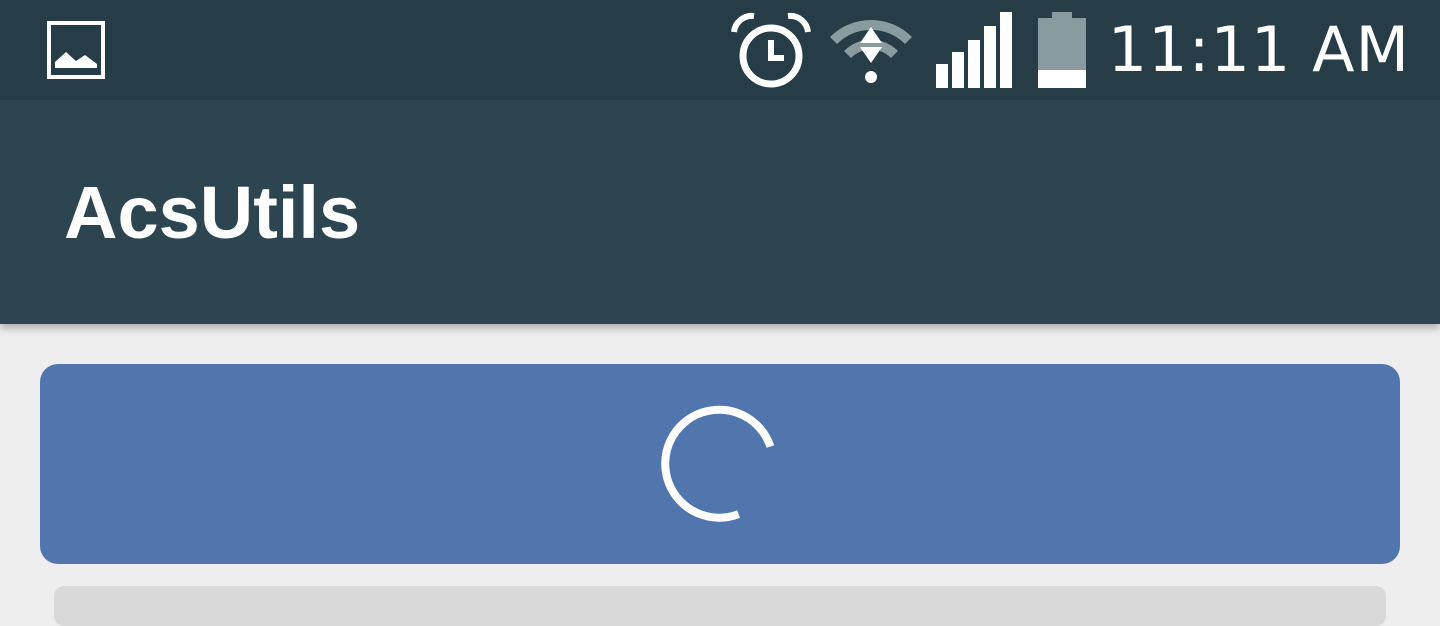  I want to click on image-notification-icon, so click(76, 50).